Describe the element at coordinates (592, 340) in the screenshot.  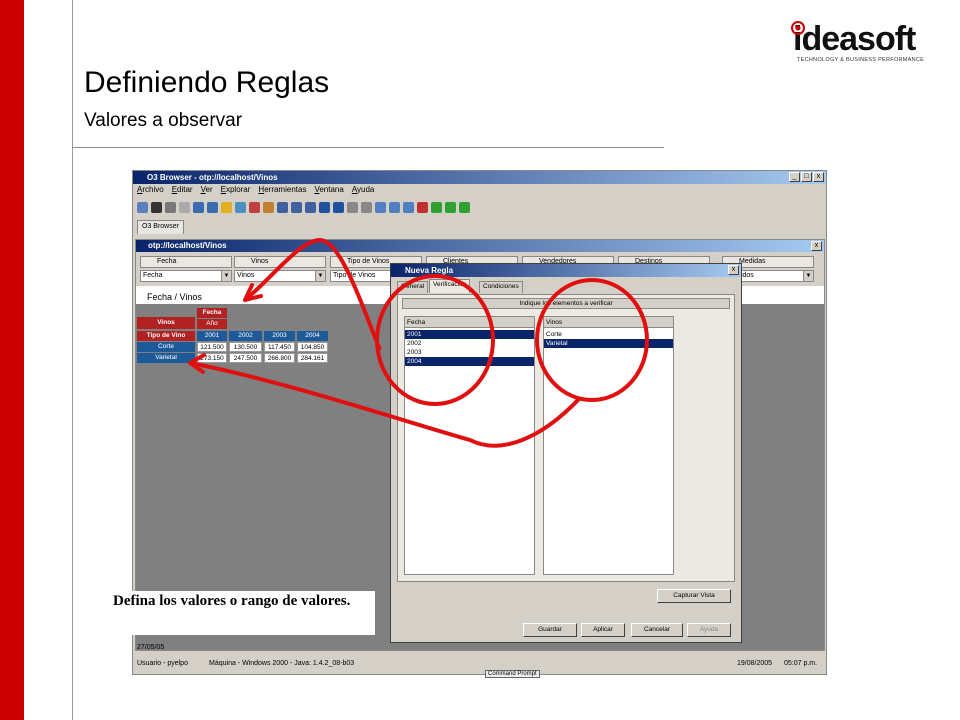
I see `annotation-circle-vinos` at that location.